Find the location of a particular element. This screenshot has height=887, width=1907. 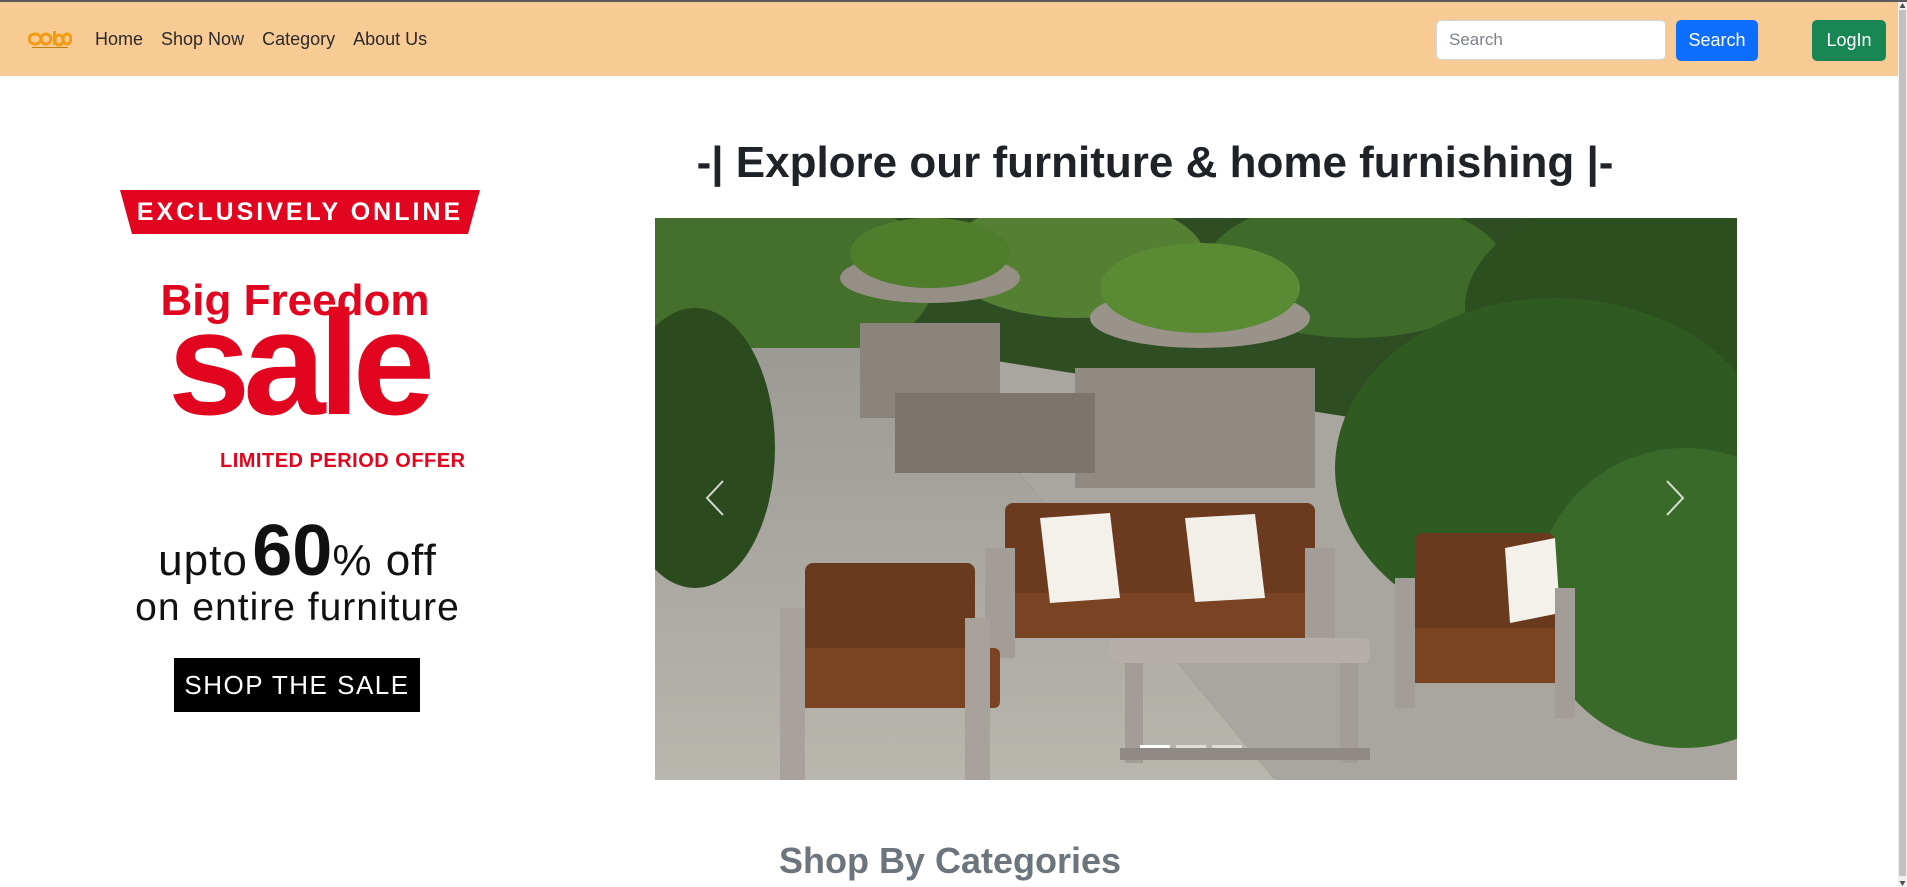

nav-link-home: Home is located at coordinates (119, 39).